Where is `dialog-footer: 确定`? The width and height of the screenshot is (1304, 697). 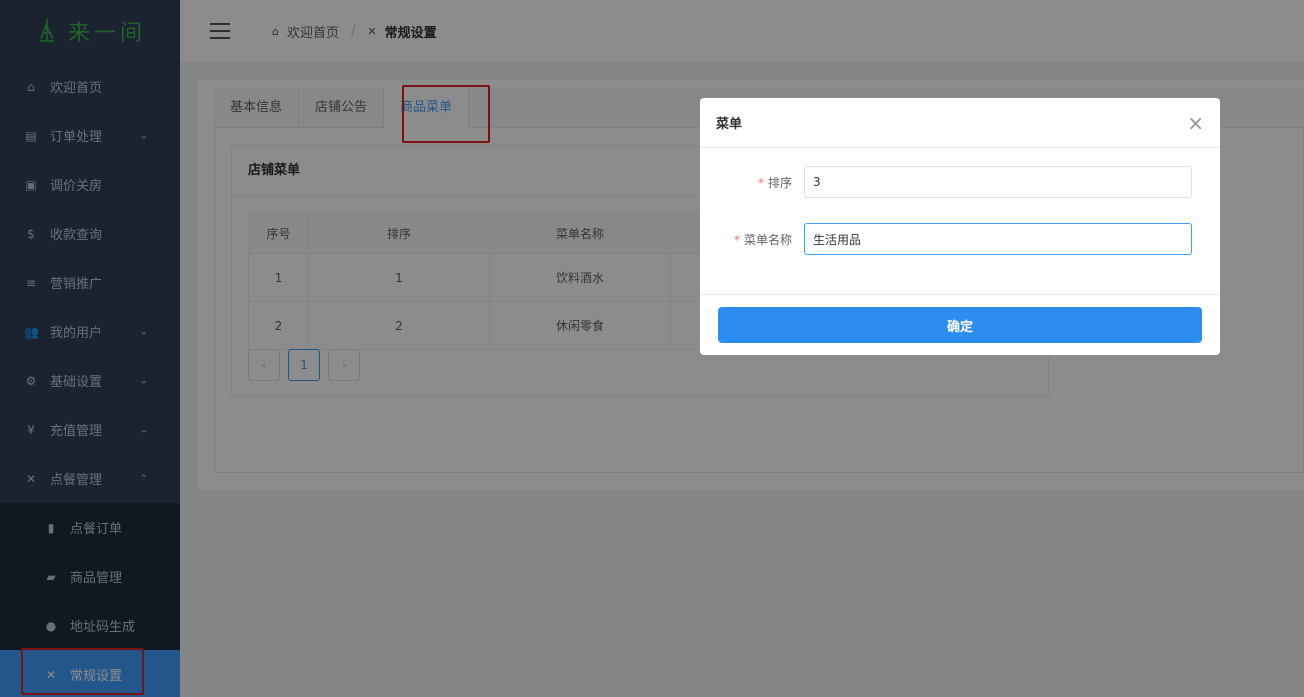
dialog-footer: 确定 is located at coordinates (960, 324).